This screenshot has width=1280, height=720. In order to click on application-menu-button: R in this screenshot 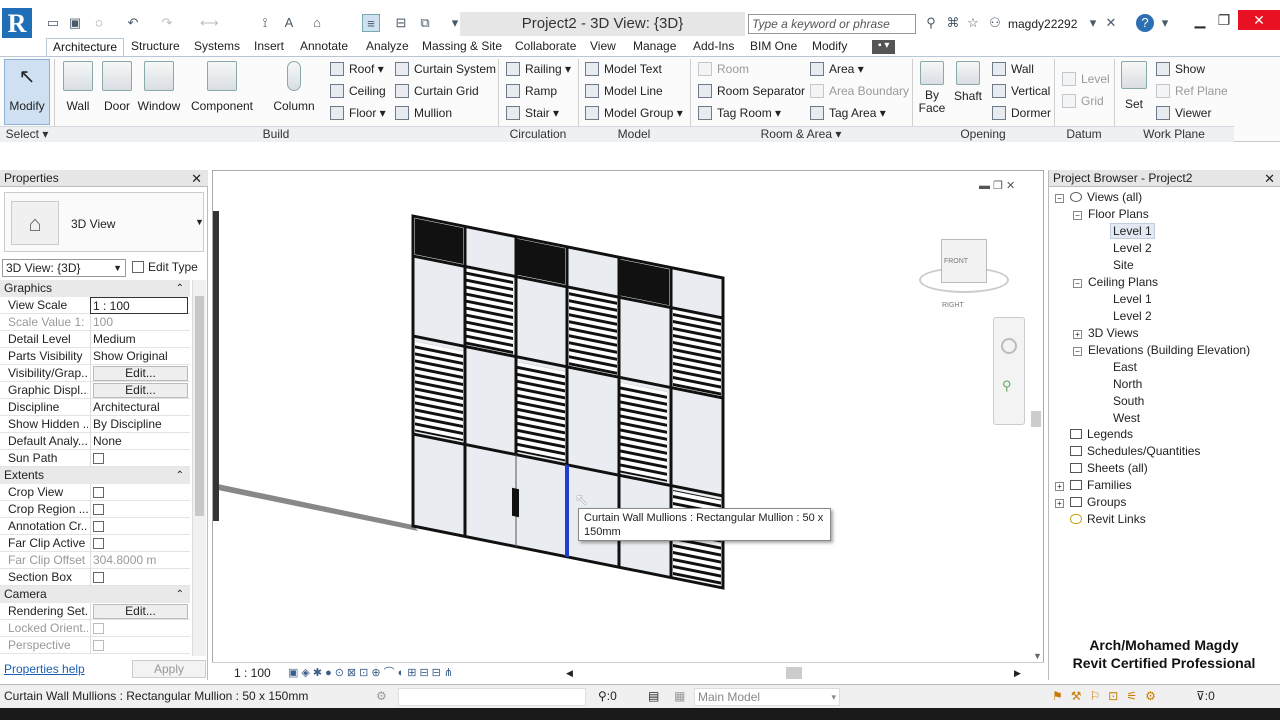, I will do `click(17, 24)`.